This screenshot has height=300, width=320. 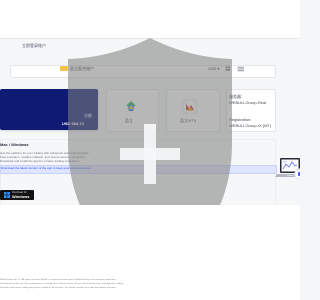 I want to click on app-caption-1: 盈立, so click(x=129, y=120).